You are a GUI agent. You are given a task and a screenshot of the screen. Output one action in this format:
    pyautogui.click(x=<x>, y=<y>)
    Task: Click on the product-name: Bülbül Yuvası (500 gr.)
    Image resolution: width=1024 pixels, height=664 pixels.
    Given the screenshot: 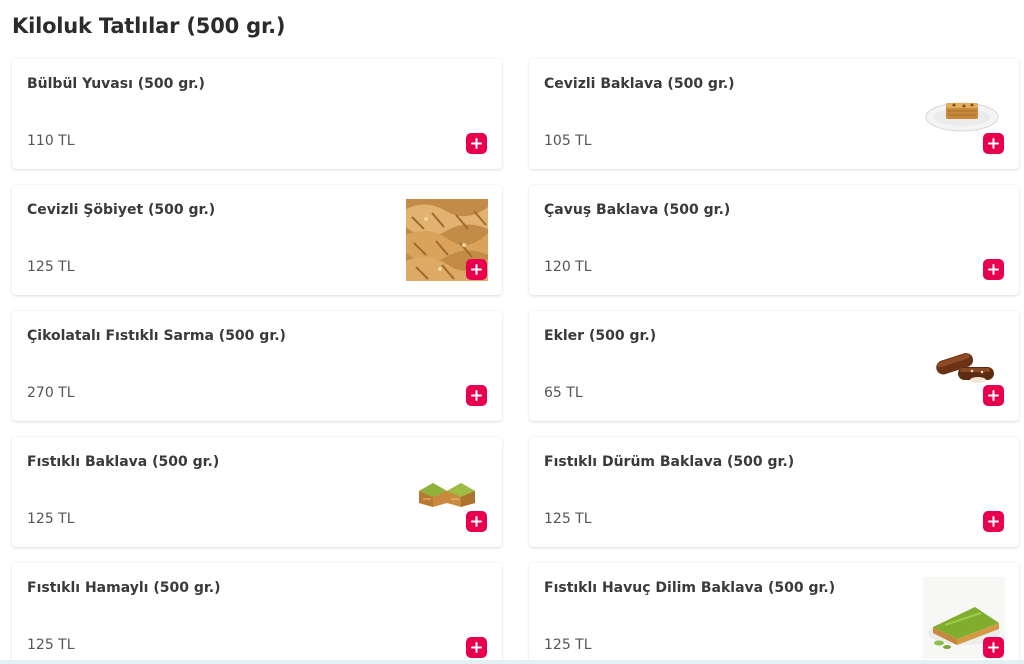 What is the action you would take?
    pyautogui.click(x=116, y=84)
    